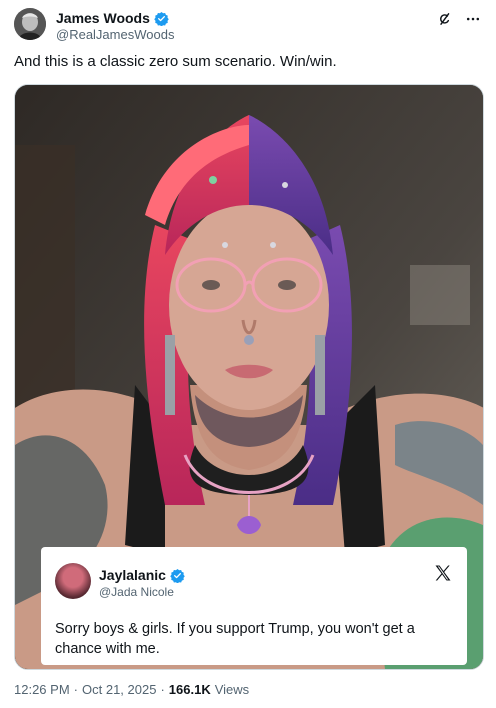  Describe the element at coordinates (136, 592) in the screenshot. I see `quoted-author-handle: @Jada Nicole` at that location.